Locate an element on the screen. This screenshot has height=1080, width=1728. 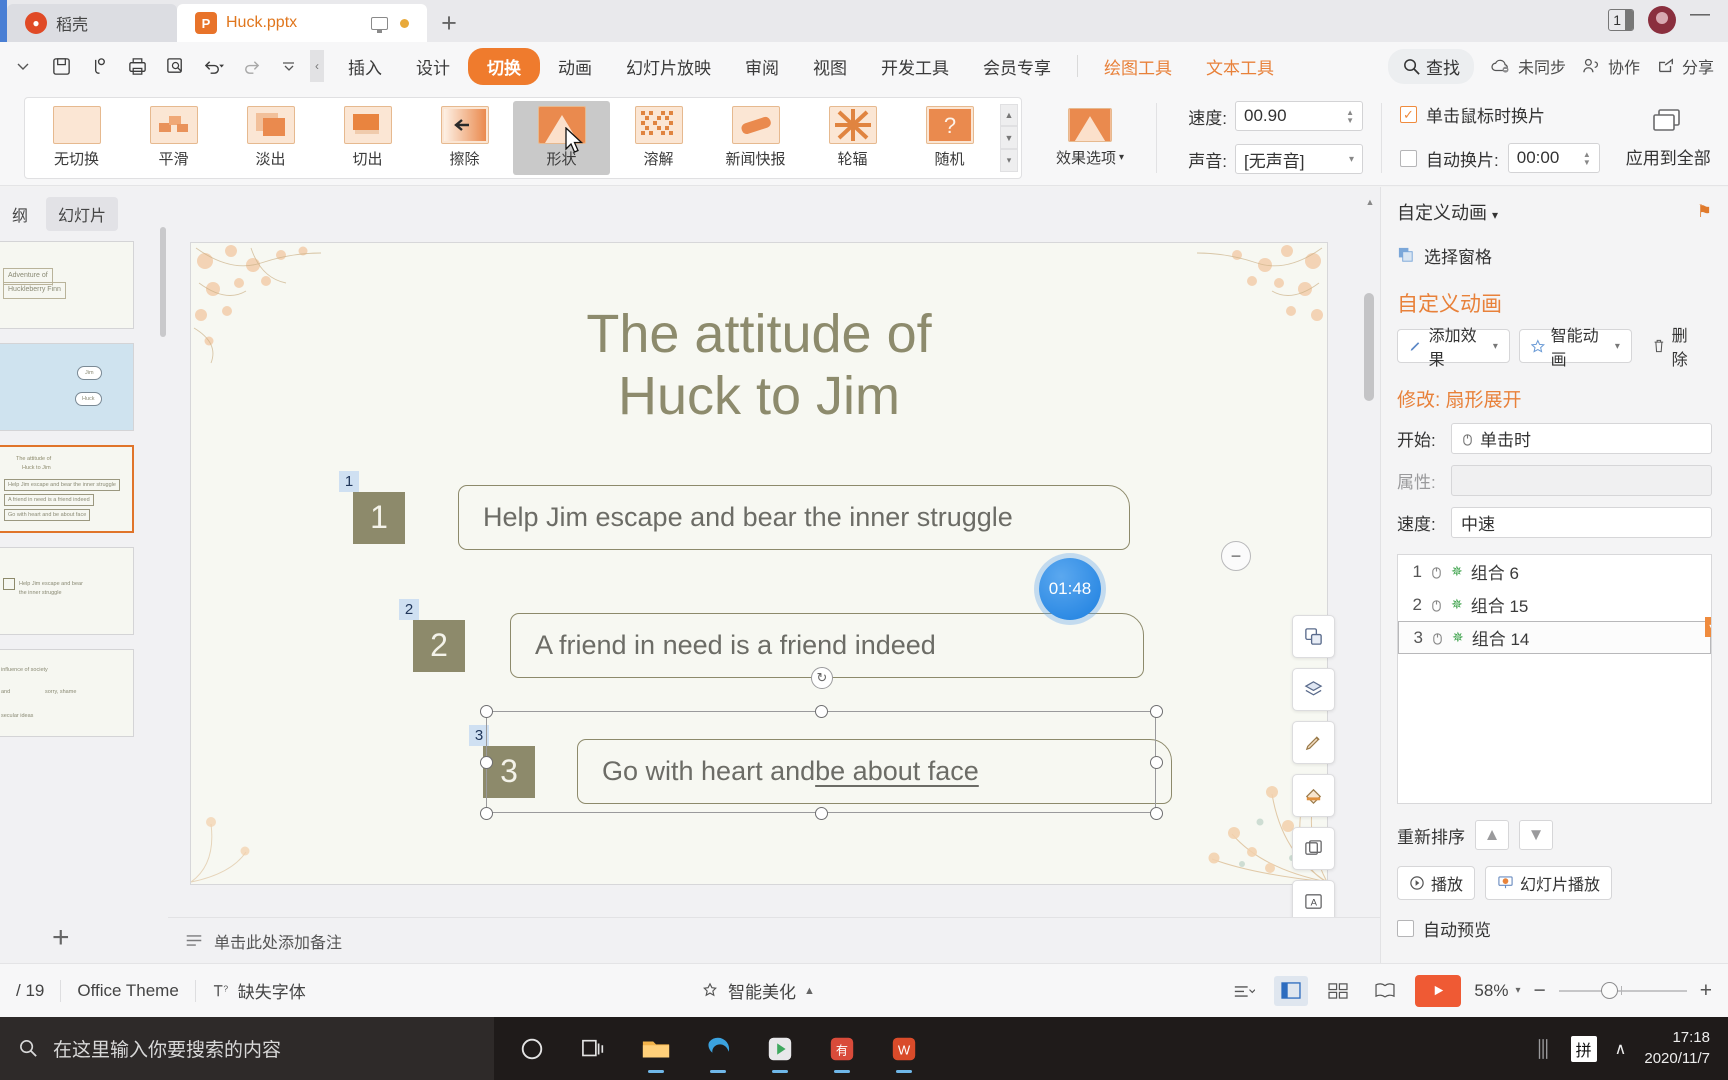
apply-to-all-button: 应用到全部 is located at coordinates (1668, 138).